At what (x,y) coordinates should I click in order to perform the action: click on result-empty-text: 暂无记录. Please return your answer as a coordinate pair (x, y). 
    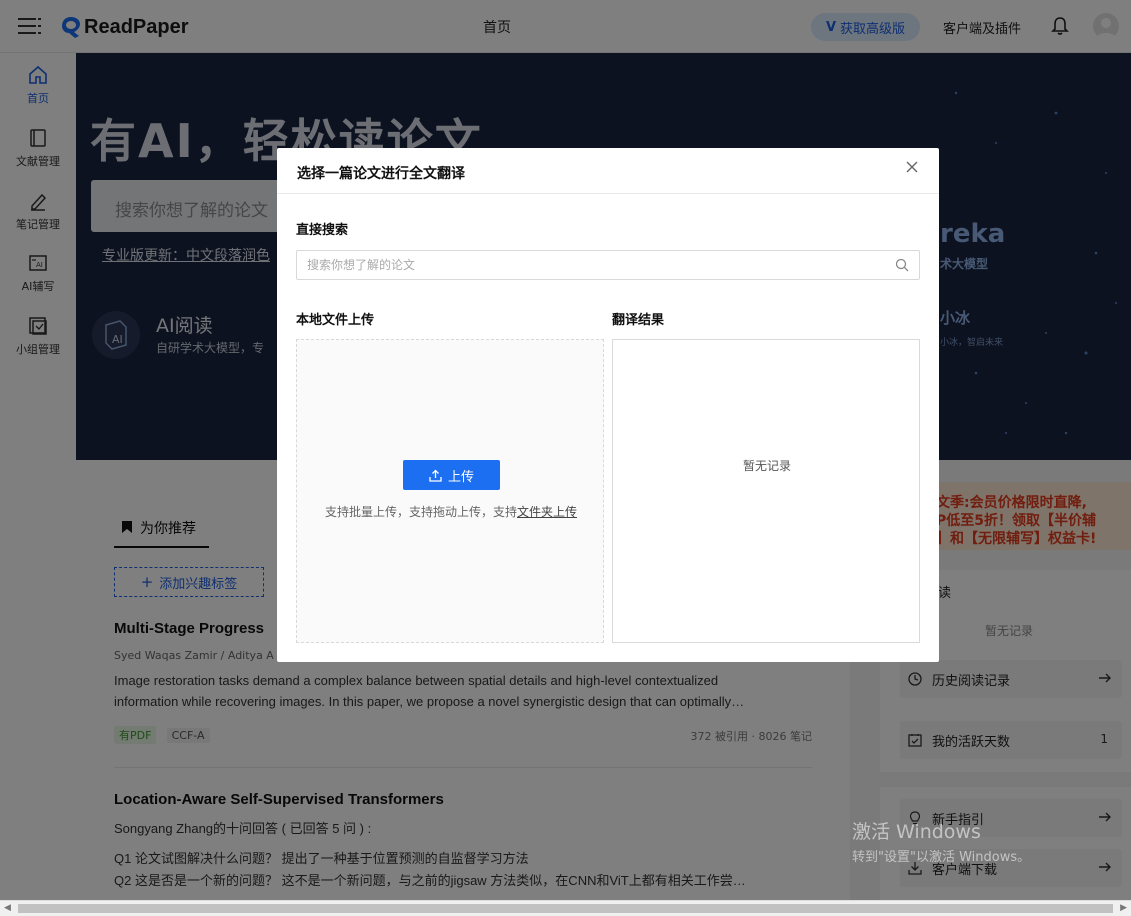
    Looking at the image, I should click on (766, 466).